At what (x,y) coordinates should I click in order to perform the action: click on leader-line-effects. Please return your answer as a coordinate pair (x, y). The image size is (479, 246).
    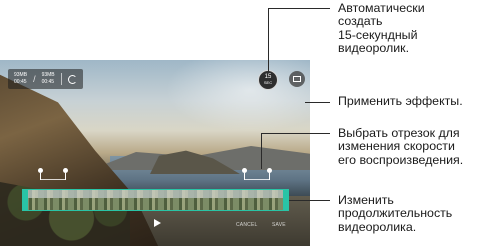
    Looking at the image, I should click on (317, 102).